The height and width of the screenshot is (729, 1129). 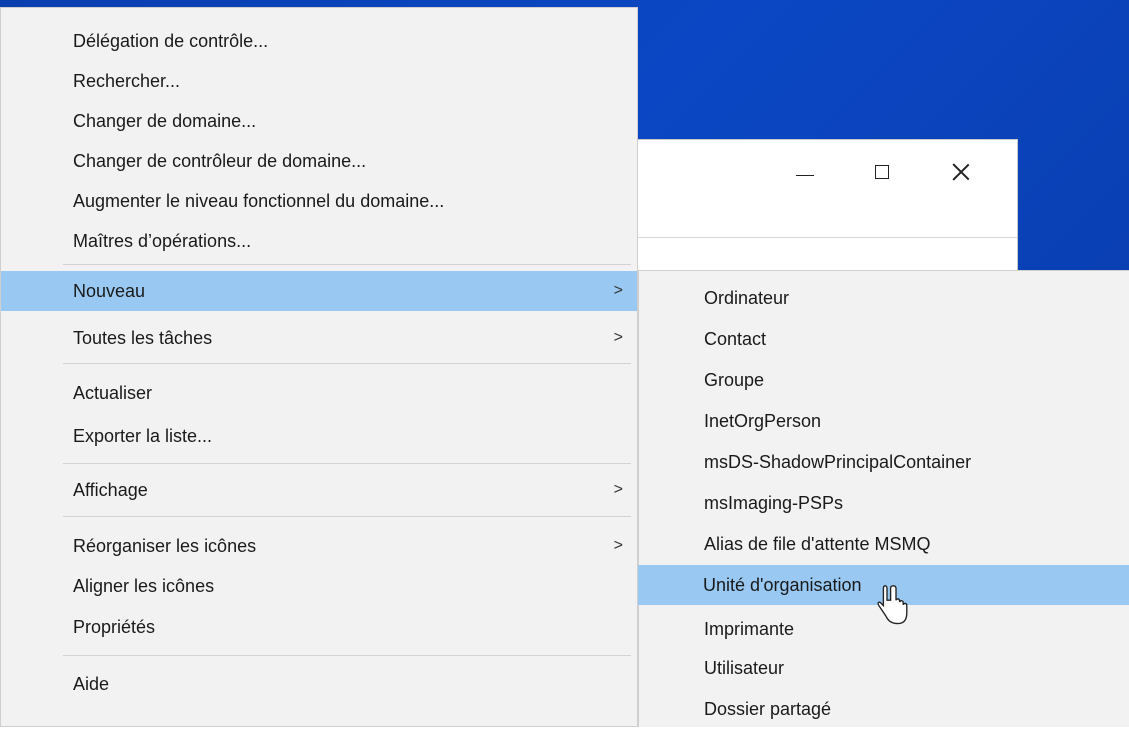 I want to click on submenu-item-dossier-partage: Dossier partagé, so click(x=884, y=709).